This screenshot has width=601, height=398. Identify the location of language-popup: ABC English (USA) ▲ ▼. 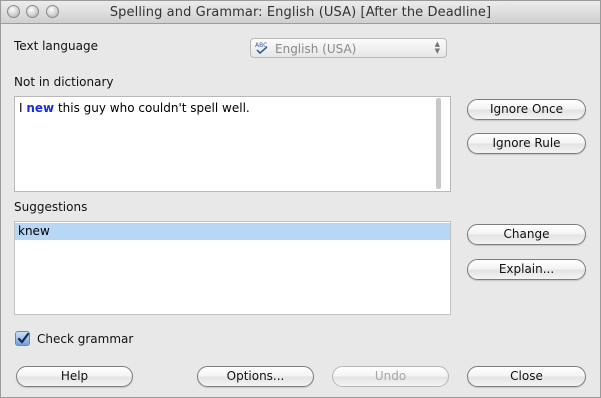
(348, 48).